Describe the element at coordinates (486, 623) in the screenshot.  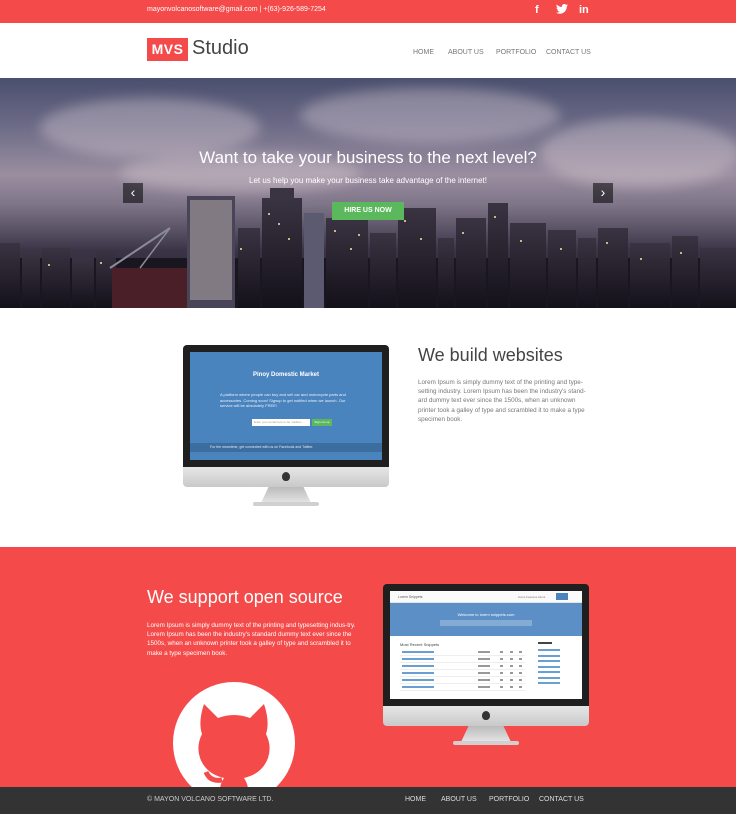
I see `mockup-banner-bar` at that location.